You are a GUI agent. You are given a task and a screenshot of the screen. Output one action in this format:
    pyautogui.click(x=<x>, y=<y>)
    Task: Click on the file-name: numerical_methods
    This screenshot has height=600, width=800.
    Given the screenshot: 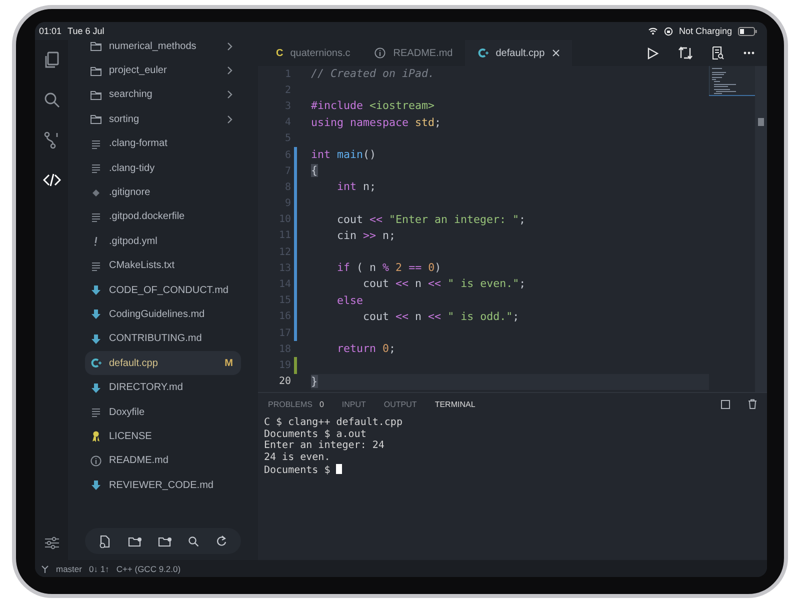 What is the action you would take?
    pyautogui.click(x=152, y=46)
    